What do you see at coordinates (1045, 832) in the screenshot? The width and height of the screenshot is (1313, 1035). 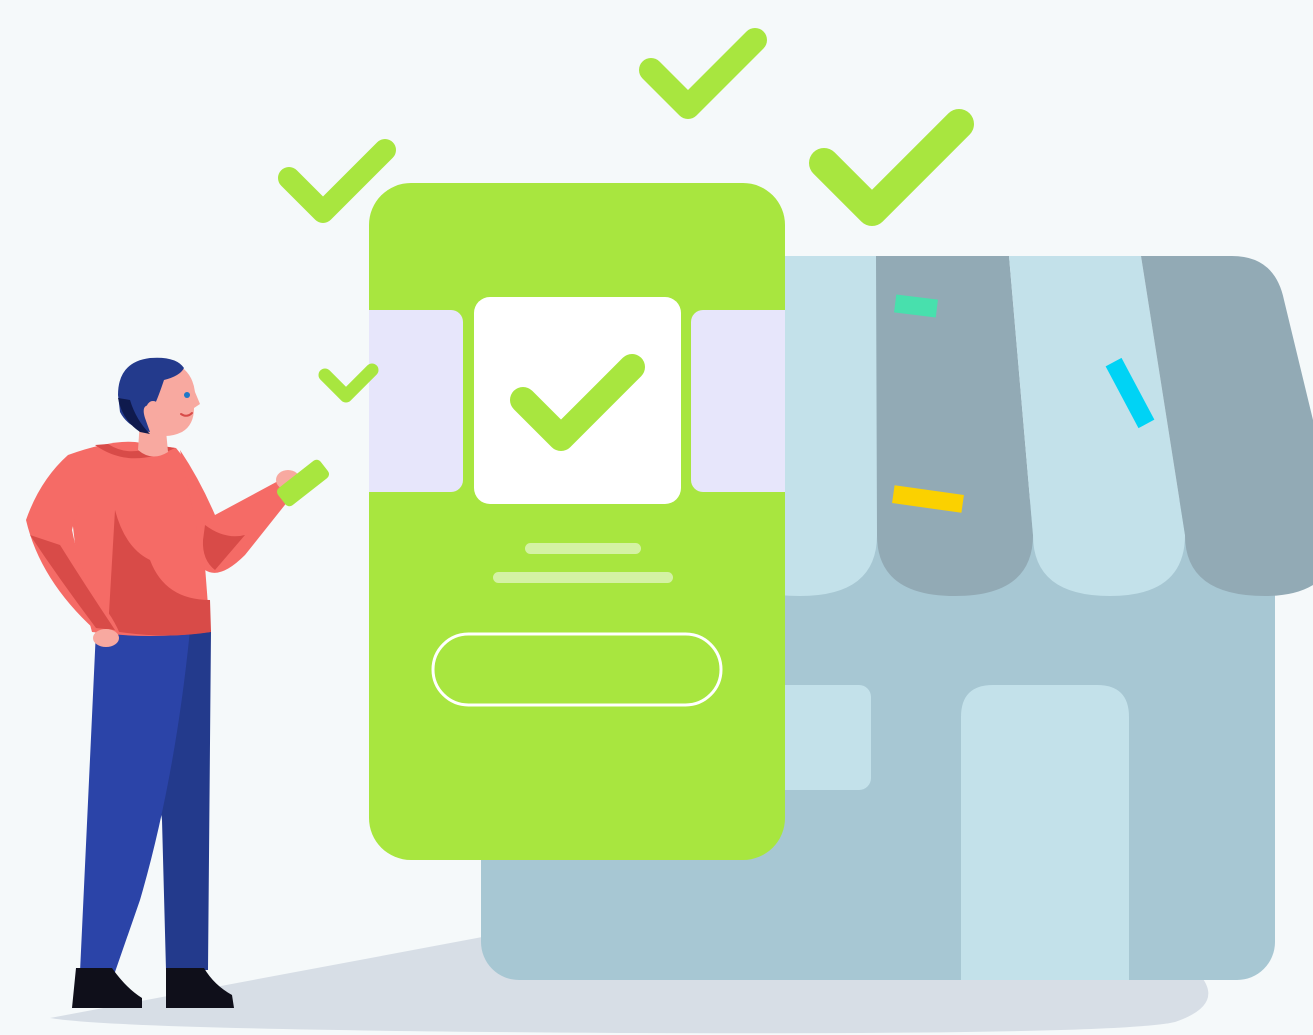 I see `store-door` at bounding box center [1045, 832].